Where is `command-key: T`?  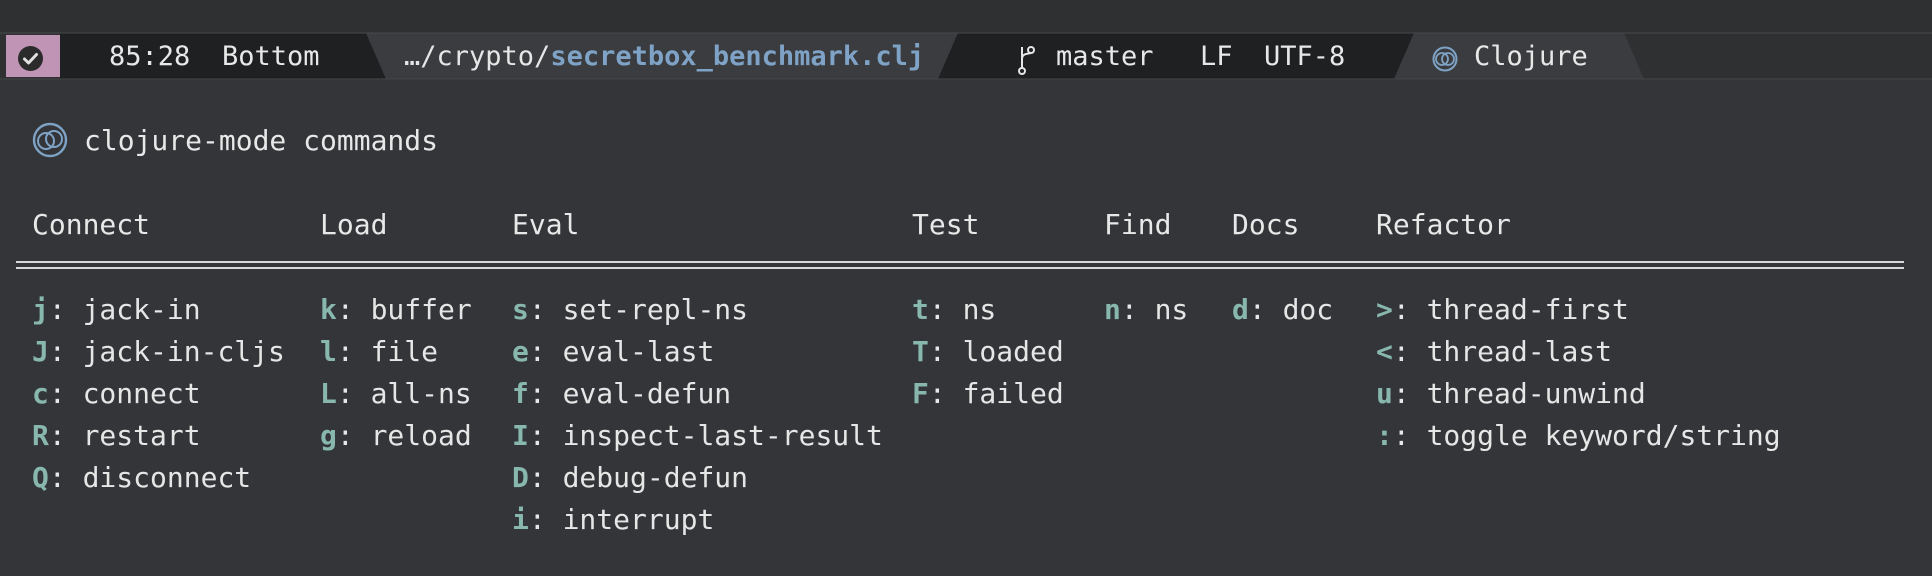 command-key: T is located at coordinates (920, 351).